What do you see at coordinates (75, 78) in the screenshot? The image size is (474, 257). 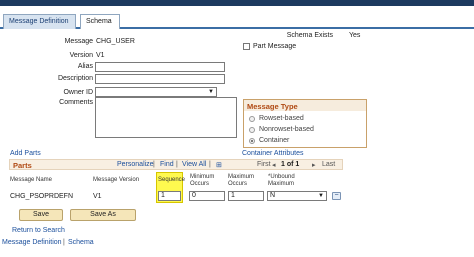 I see `description-label: Description` at bounding box center [75, 78].